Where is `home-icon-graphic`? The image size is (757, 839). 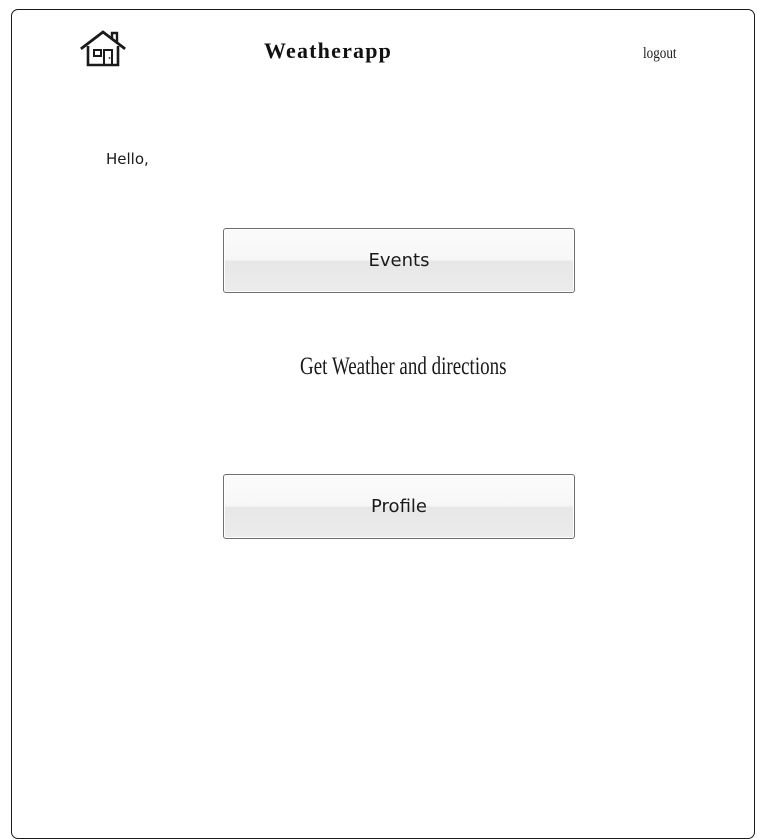 home-icon-graphic is located at coordinates (103, 48).